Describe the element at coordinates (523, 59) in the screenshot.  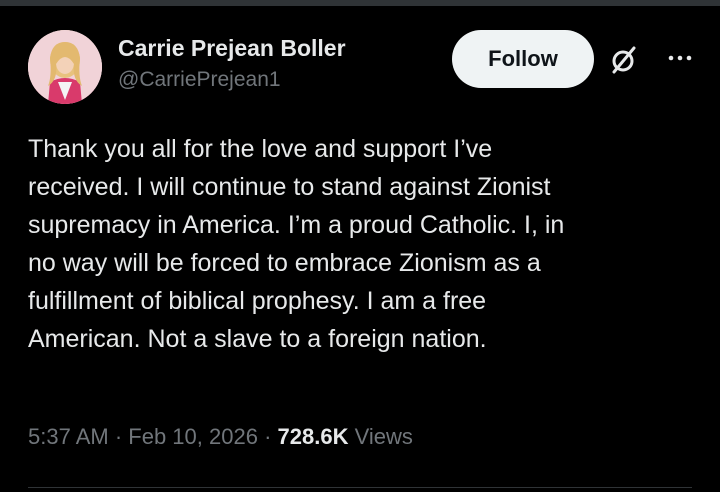
I see `follow-button: Follow` at that location.